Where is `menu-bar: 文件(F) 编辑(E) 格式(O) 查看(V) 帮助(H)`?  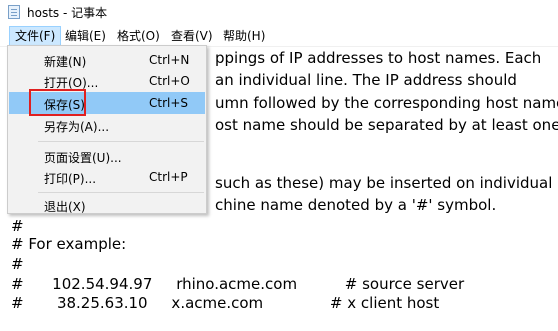
menu-bar: 文件(F) 编辑(E) 格式(O) 查看(V) 帮助(H) is located at coordinates (279, 36).